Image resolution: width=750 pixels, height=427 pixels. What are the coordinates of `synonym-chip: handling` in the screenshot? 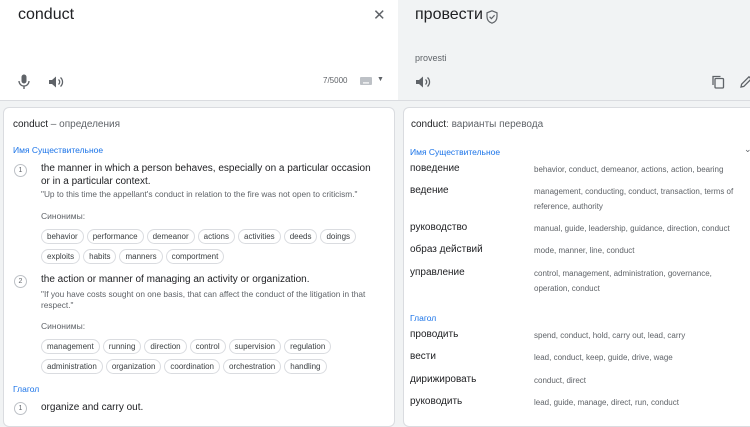 It's located at (305, 366).